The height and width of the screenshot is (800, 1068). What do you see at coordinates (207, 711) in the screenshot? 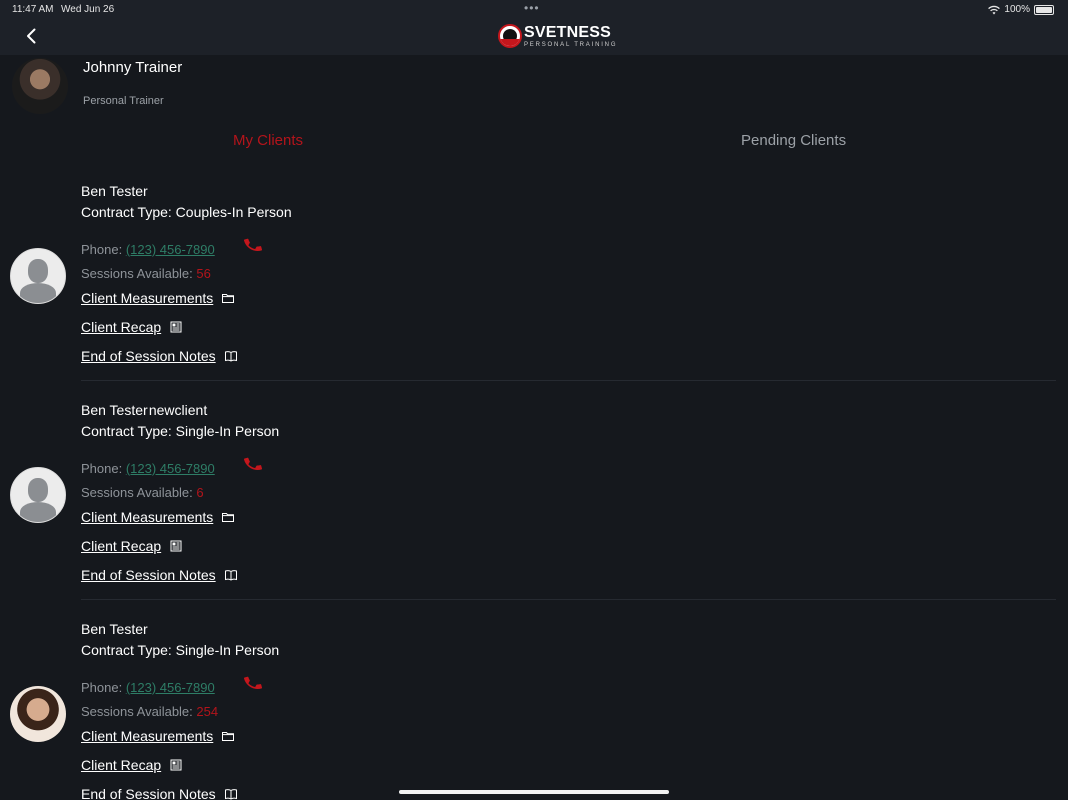
I see `sessions-count: 254` at bounding box center [207, 711].